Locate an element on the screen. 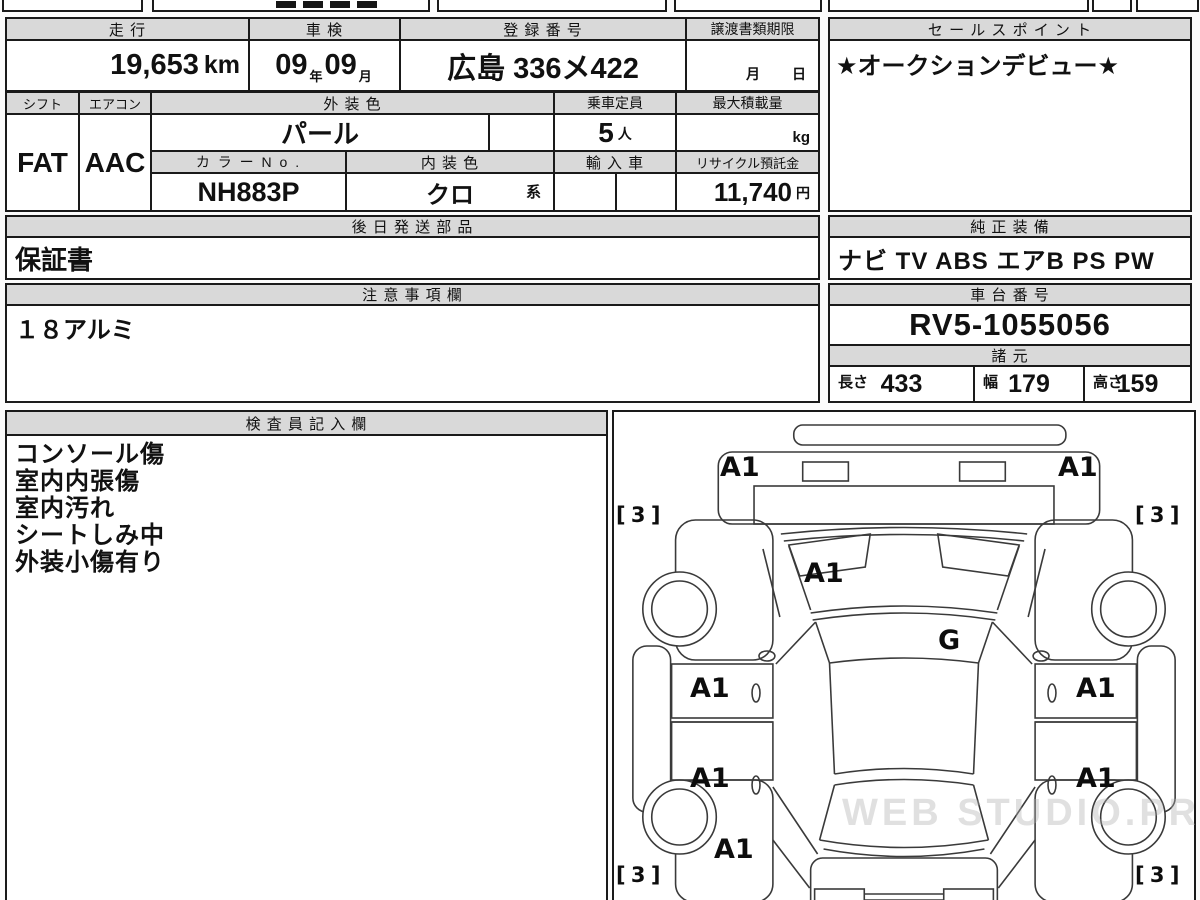  later-parts-value-cell: 保証書 is located at coordinates (412, 258).